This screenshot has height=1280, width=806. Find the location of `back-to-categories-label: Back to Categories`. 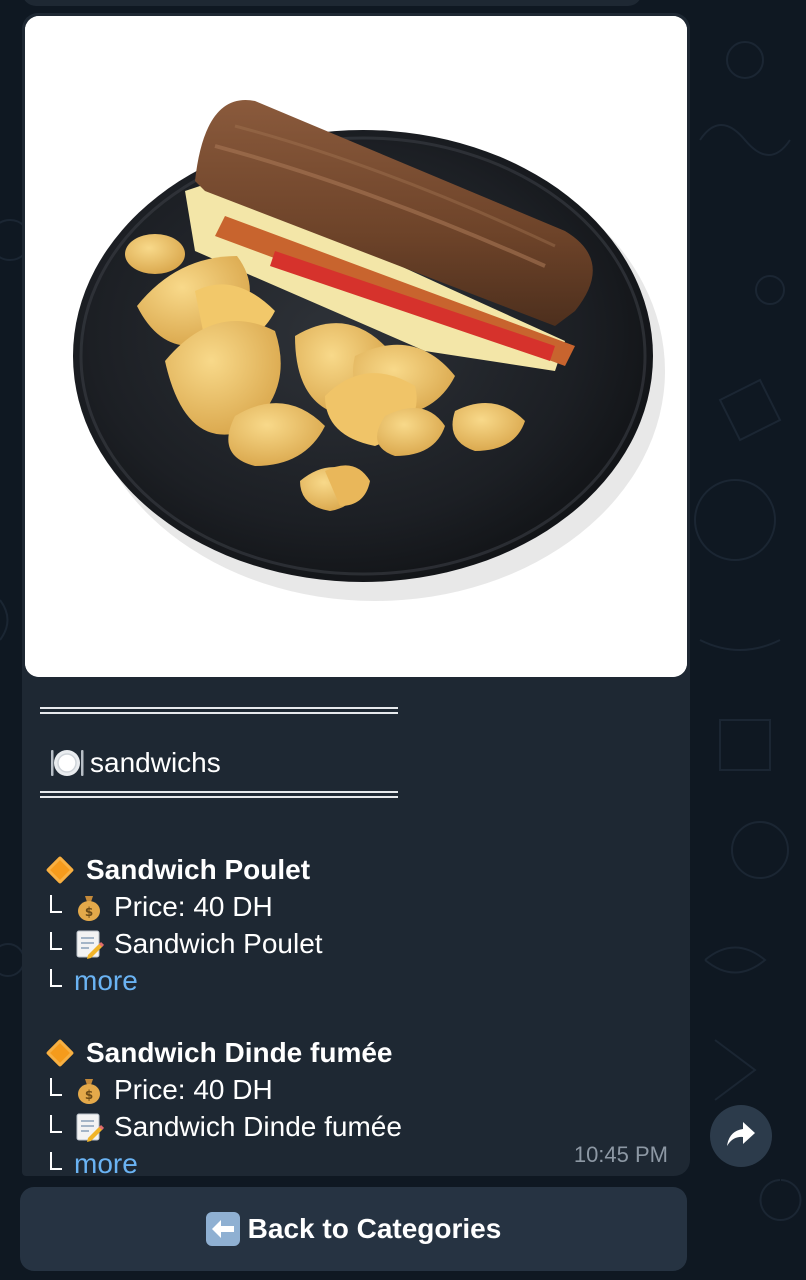

back-to-categories-label: Back to Categories is located at coordinates (374, 1228).